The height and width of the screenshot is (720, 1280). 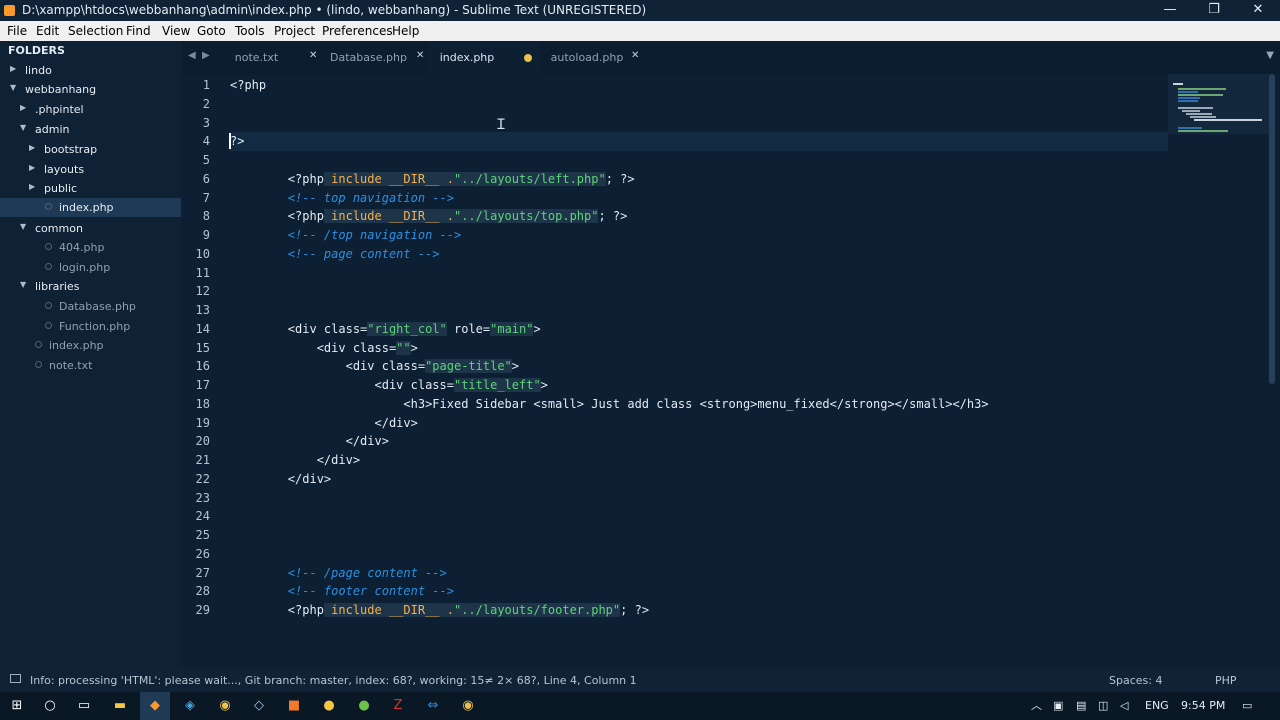 I want to click on menu-goto: Goto, so click(x=211, y=31).